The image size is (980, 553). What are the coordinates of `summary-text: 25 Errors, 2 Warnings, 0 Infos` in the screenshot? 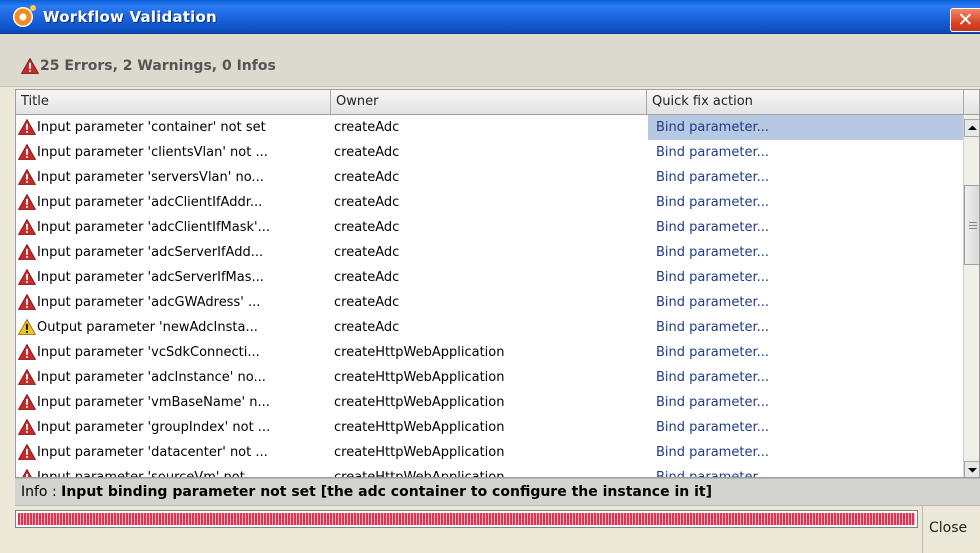 It's located at (158, 66).